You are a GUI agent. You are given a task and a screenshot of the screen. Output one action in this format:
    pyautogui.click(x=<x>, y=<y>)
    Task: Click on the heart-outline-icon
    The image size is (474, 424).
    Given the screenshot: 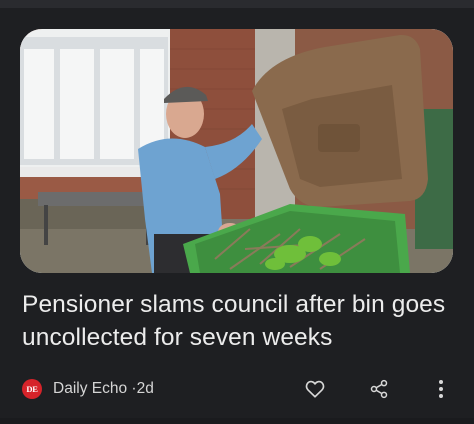 What is the action you would take?
    pyautogui.click(x=315, y=389)
    